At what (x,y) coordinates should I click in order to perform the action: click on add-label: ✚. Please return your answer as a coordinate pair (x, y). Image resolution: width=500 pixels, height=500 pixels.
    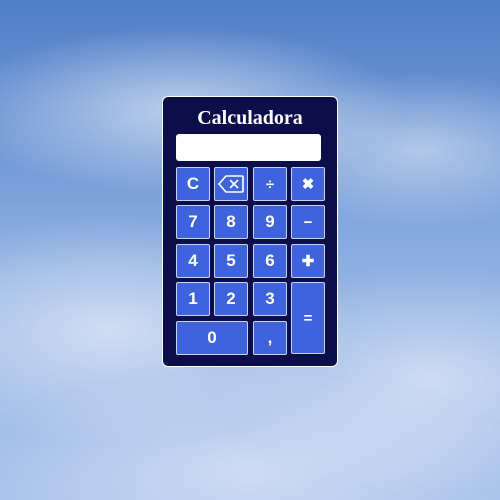
    Looking at the image, I should click on (308, 261).